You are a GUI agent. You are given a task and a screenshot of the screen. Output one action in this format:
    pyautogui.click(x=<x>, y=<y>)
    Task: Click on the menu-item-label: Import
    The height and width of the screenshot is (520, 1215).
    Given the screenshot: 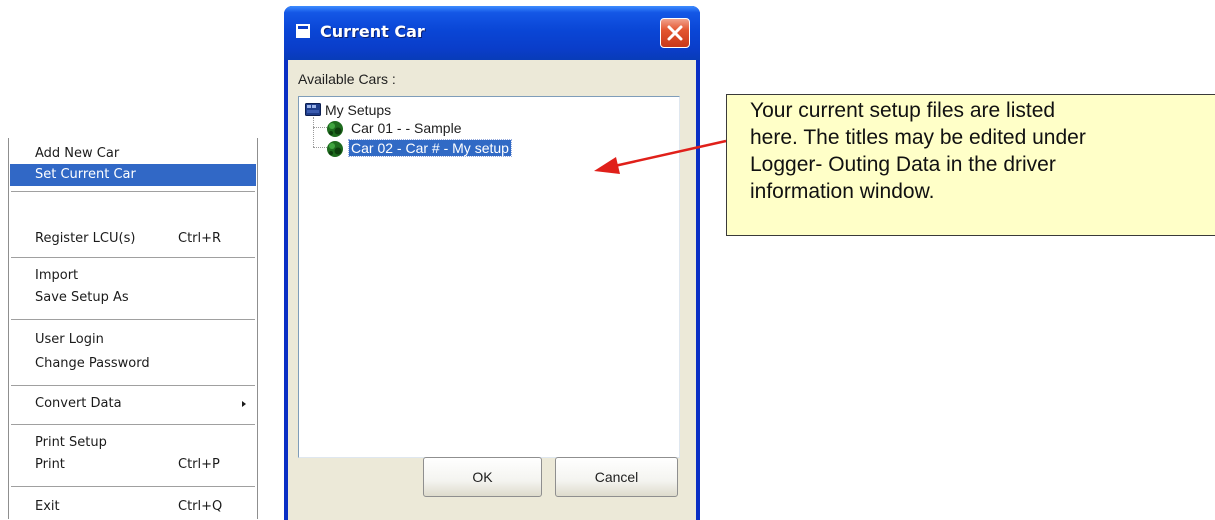 What is the action you would take?
    pyautogui.click(x=57, y=275)
    